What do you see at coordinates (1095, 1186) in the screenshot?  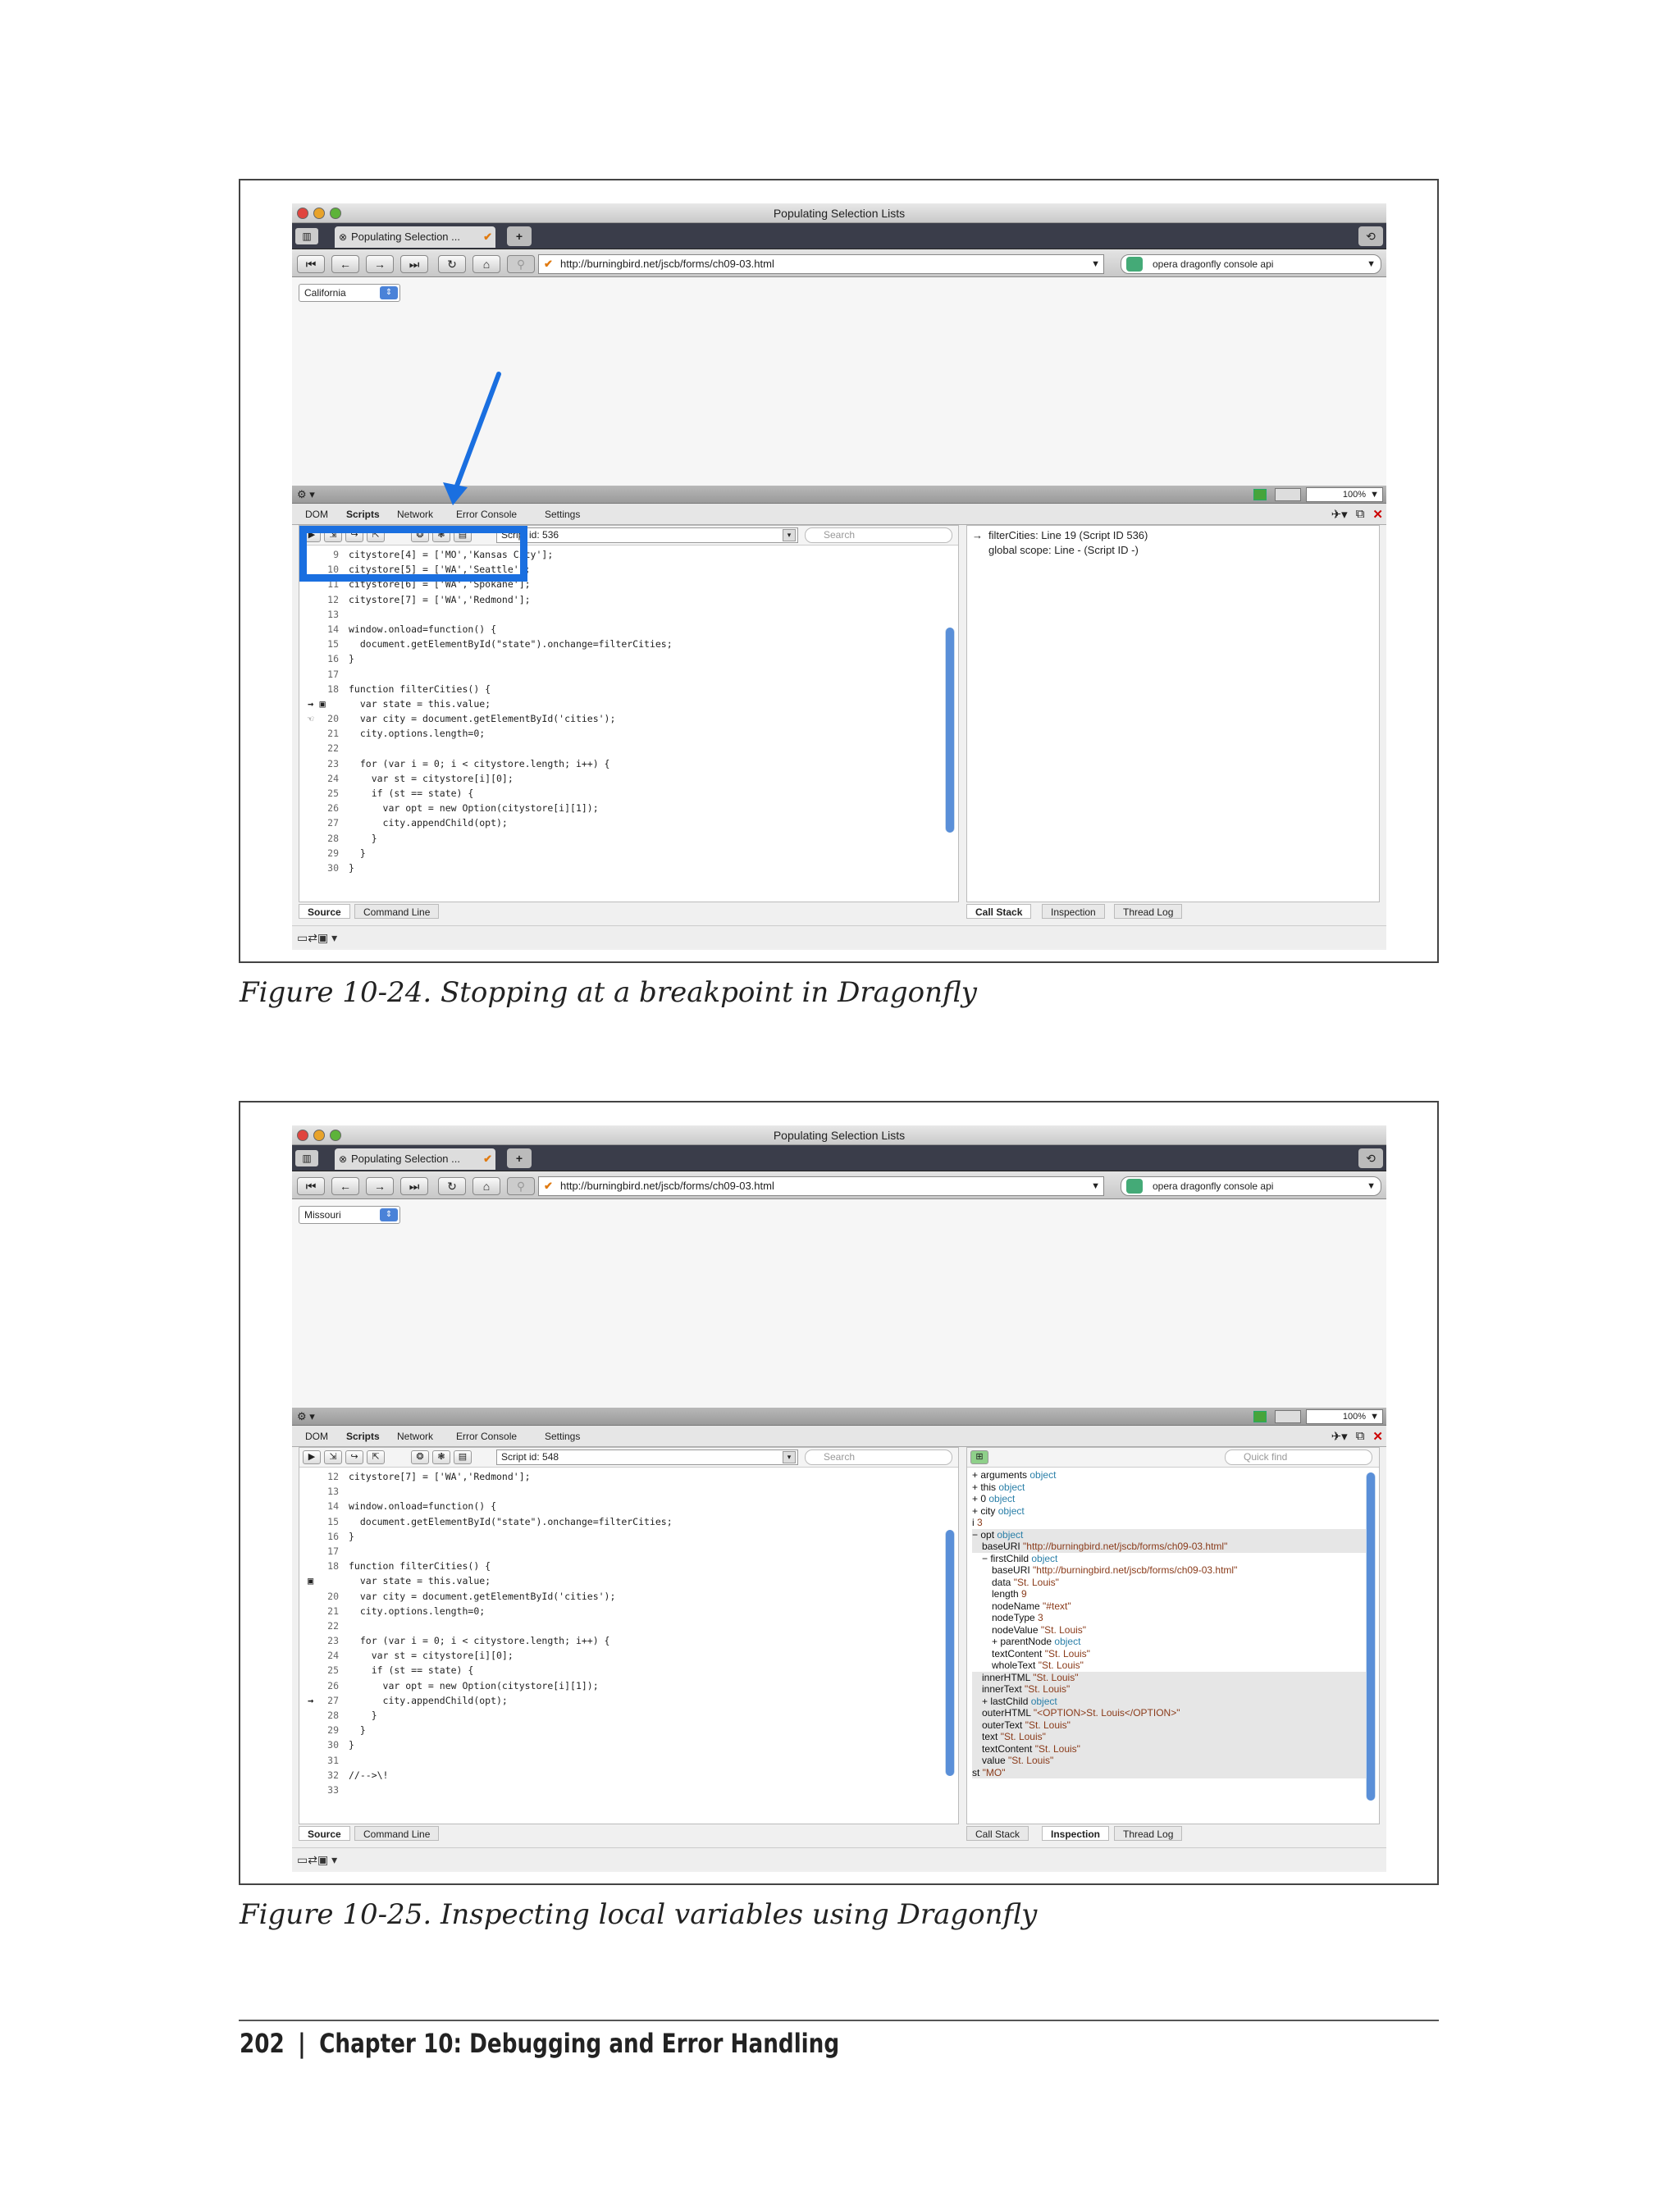 I see `address-dropdown-icon: ▼` at bounding box center [1095, 1186].